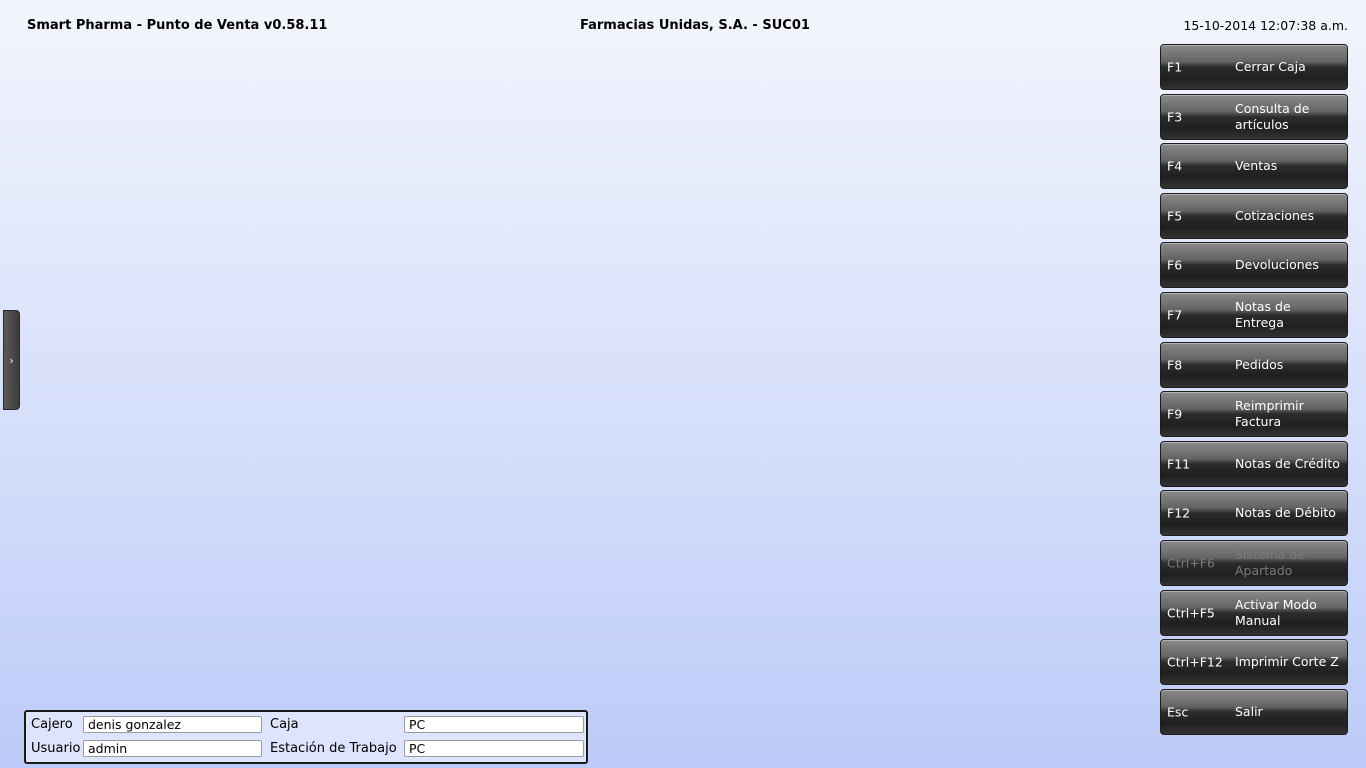 Image resolution: width=1366 pixels, height=768 pixels. What do you see at coordinates (1285, 513) in the screenshot?
I see `menu-button-label: Notas de Débito` at bounding box center [1285, 513].